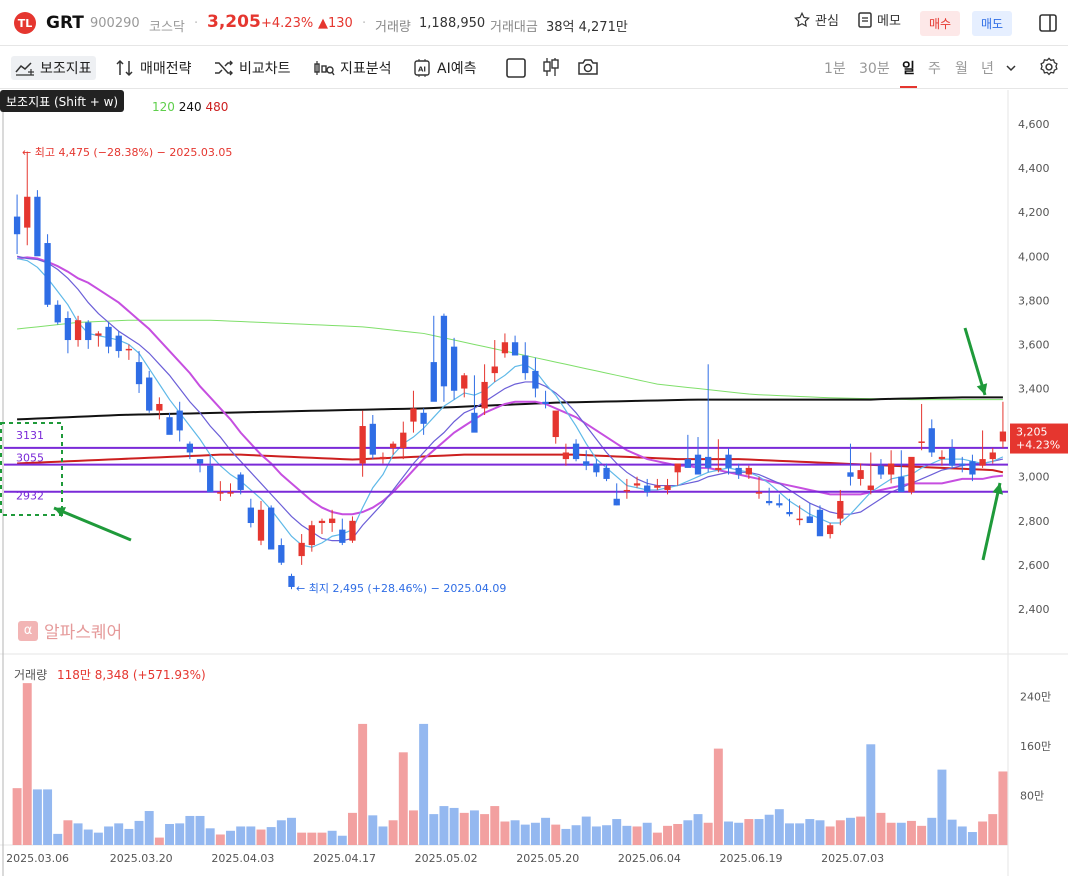 This screenshot has height=876, width=1068. I want to click on camera-icon, so click(588, 67).